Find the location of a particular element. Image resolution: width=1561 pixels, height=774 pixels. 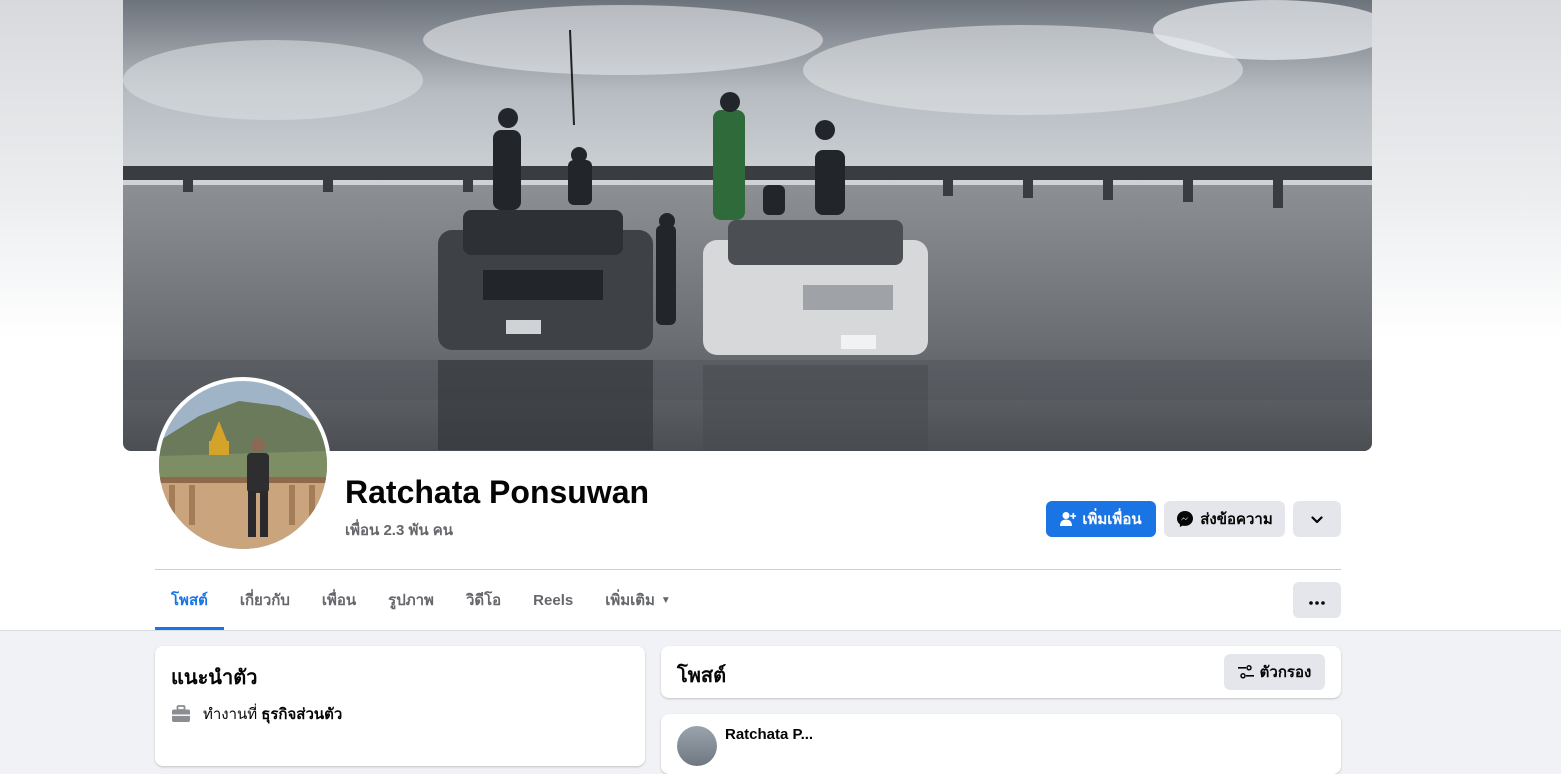

filter-label: ตัวกรอง is located at coordinates (1285, 672).